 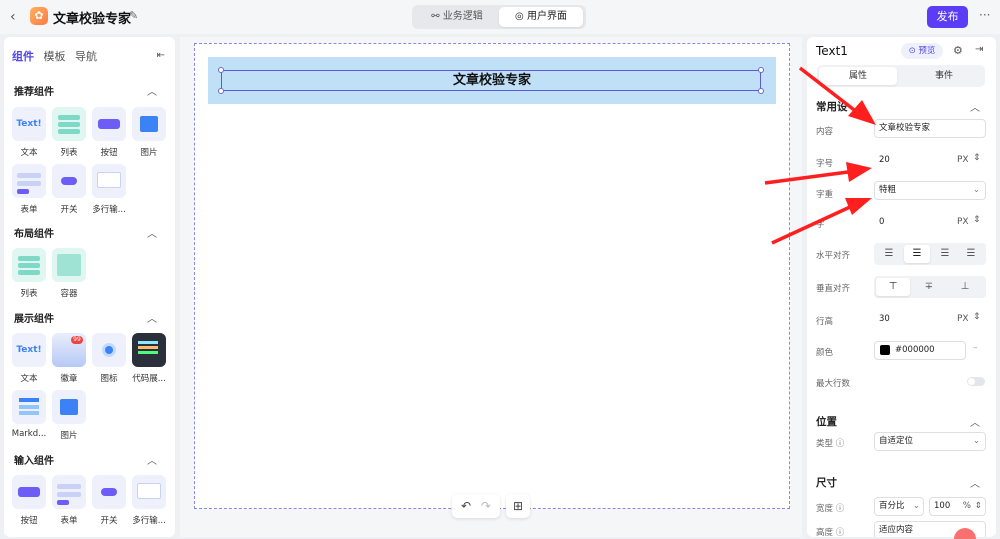 What do you see at coordinates (913, 319) in the screenshot?
I see `line-height-input: 30` at bounding box center [913, 319].